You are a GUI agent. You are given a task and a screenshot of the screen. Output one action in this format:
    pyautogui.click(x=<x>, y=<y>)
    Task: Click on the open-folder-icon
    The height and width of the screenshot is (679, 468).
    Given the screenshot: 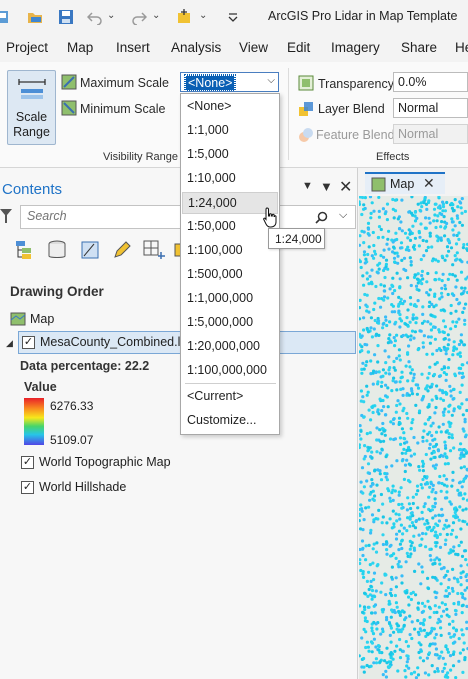 What is the action you would take?
    pyautogui.click(x=35, y=17)
    